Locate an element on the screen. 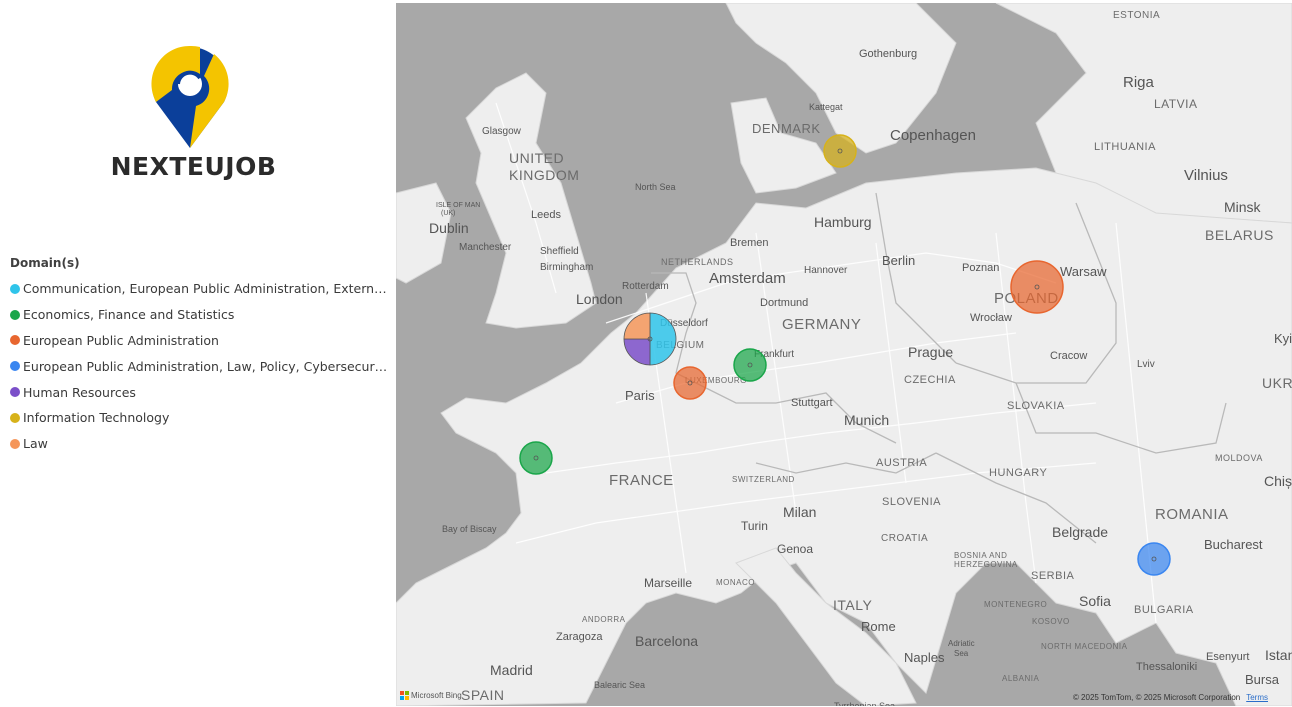 The height and width of the screenshot is (707, 1292). map-label-northmacedonia: NORTH MACEDONIA is located at coordinates (1084, 646).